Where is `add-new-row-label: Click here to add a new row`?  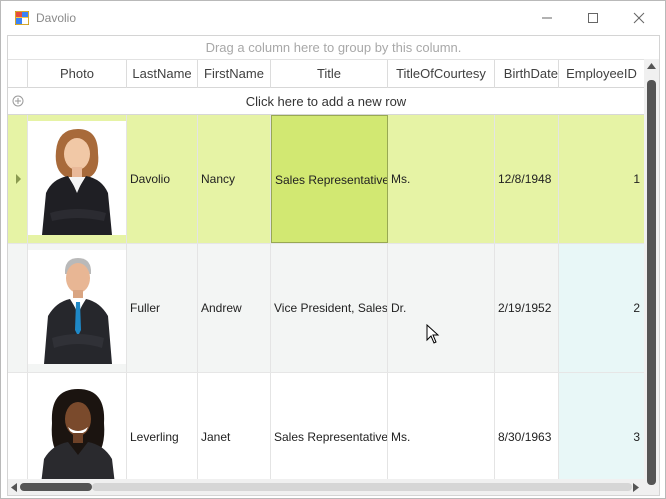
add-new-row-label: Click here to add a new row is located at coordinates (326, 101).